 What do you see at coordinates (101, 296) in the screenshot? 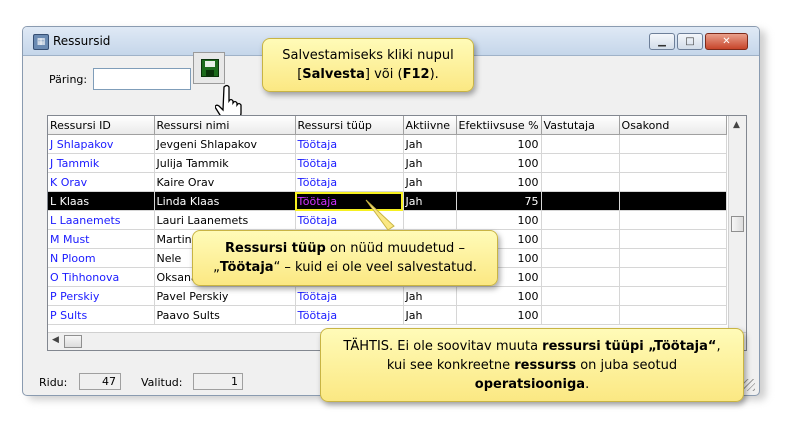
I see `cell-id: P Perskiy` at bounding box center [101, 296].